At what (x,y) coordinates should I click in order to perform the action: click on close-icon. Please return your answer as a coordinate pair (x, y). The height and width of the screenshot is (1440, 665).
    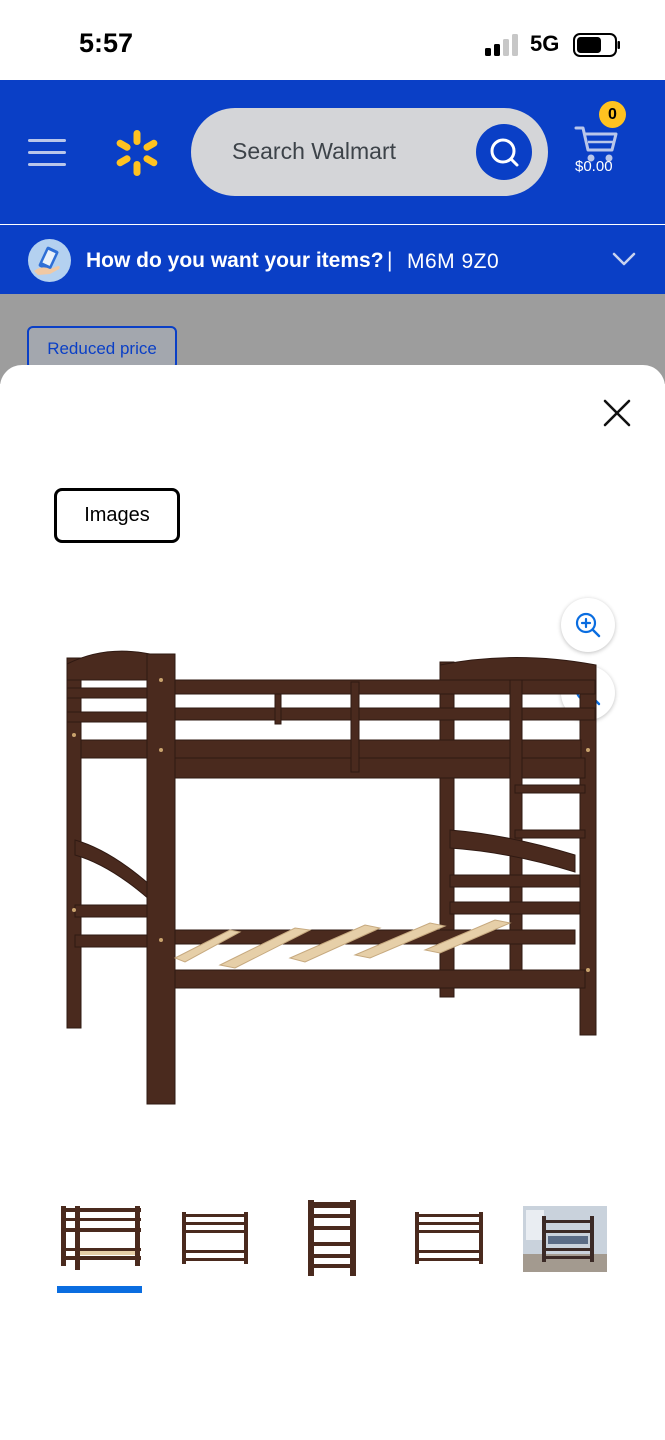
    Looking at the image, I should click on (617, 413).